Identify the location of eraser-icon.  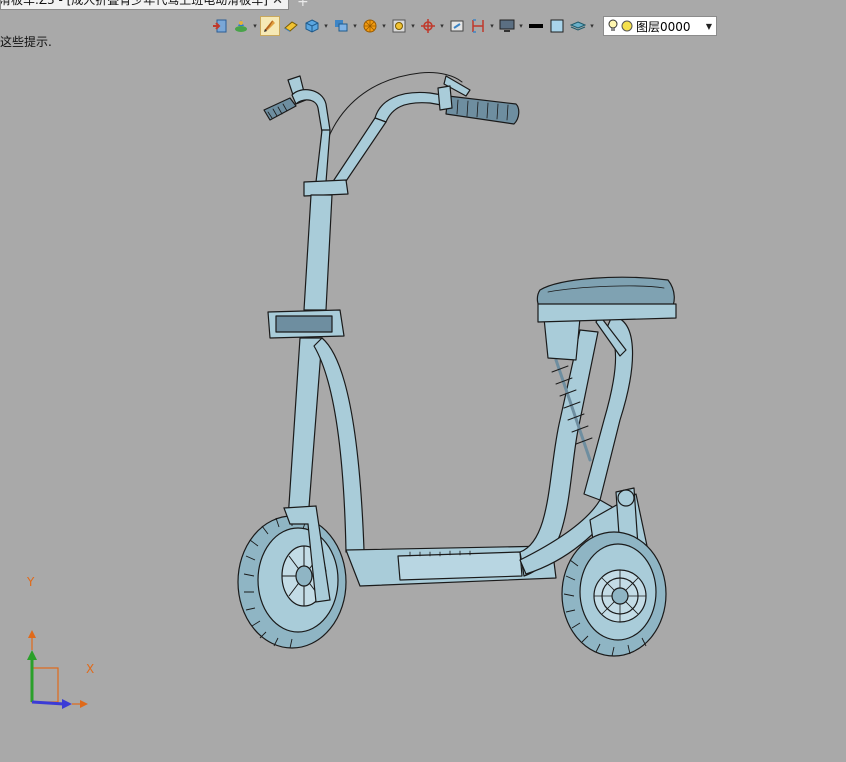
(291, 26).